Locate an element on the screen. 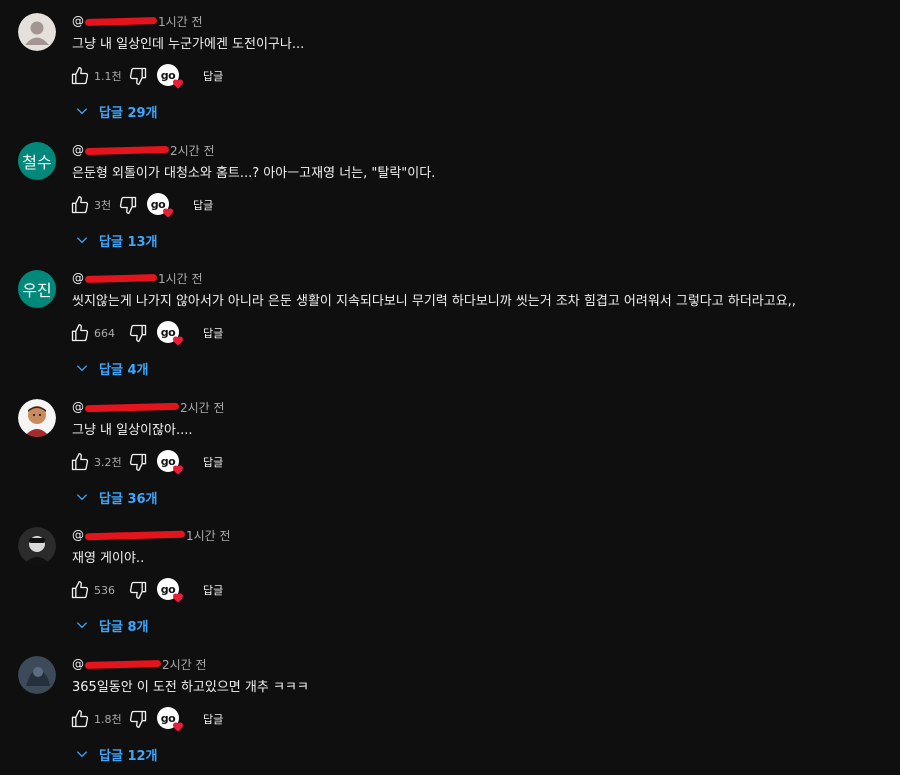 The image size is (900, 775). default-avatar-icon is located at coordinates (37, 32).